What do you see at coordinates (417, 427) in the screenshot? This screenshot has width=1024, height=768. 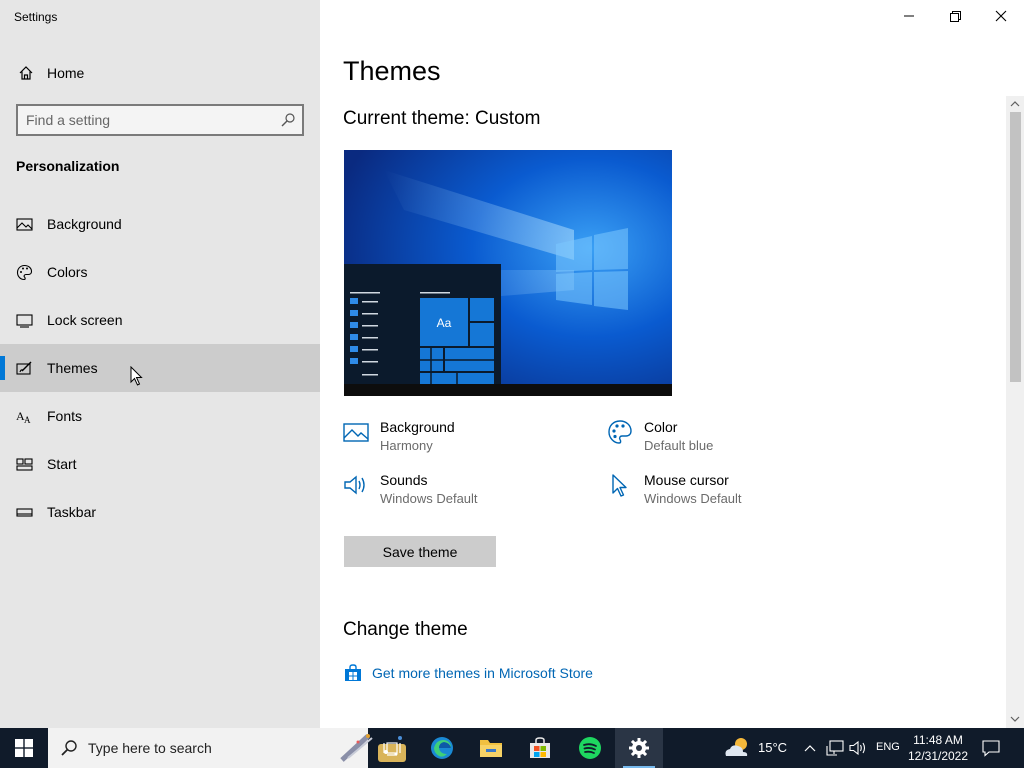 I see `property-name: Background` at bounding box center [417, 427].